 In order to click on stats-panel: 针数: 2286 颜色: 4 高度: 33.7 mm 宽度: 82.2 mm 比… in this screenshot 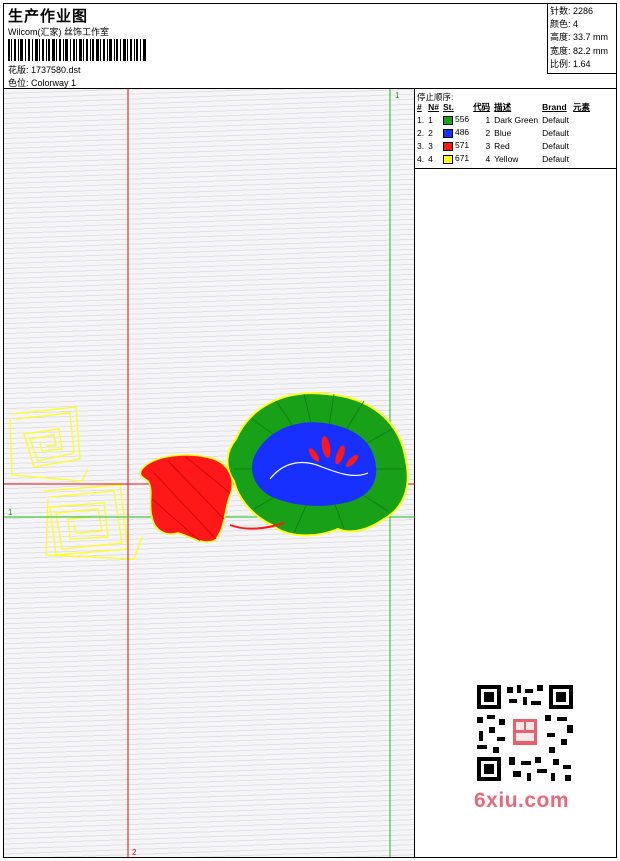, I will do `click(581, 39)`.